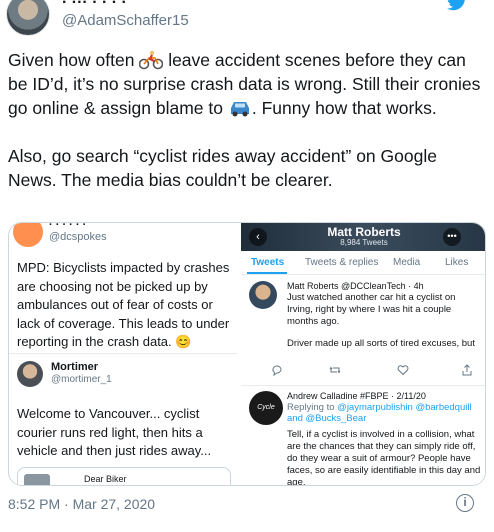 The height and width of the screenshot is (532, 494). What do you see at coordinates (457, 6) in the screenshot?
I see `twitter-bird-icon` at bounding box center [457, 6].